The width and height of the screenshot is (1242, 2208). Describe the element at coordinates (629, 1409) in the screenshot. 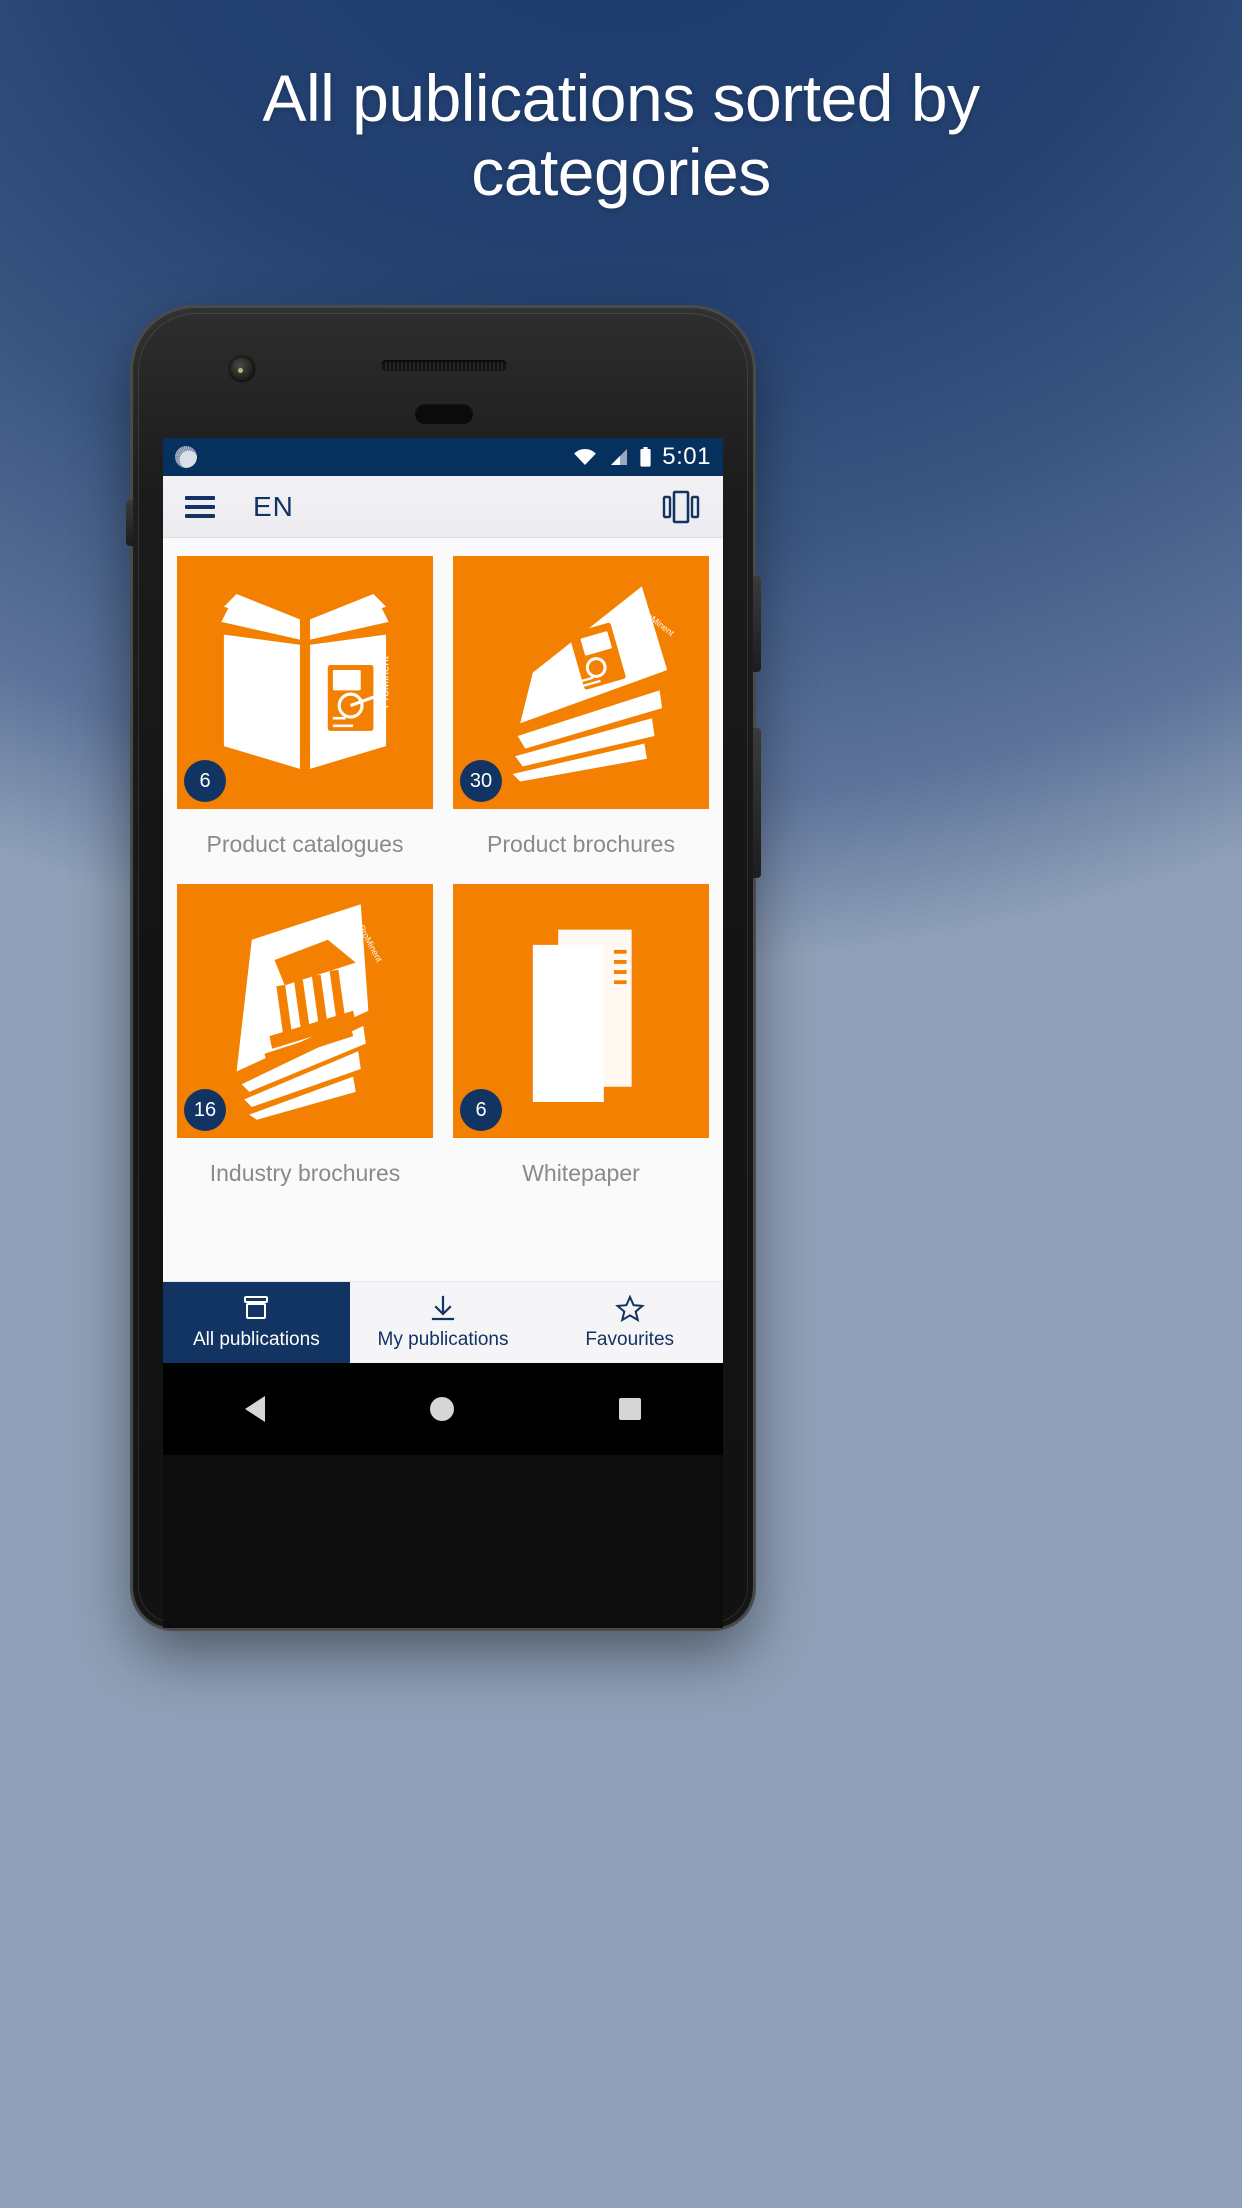

I see `square-recents-icon` at that location.